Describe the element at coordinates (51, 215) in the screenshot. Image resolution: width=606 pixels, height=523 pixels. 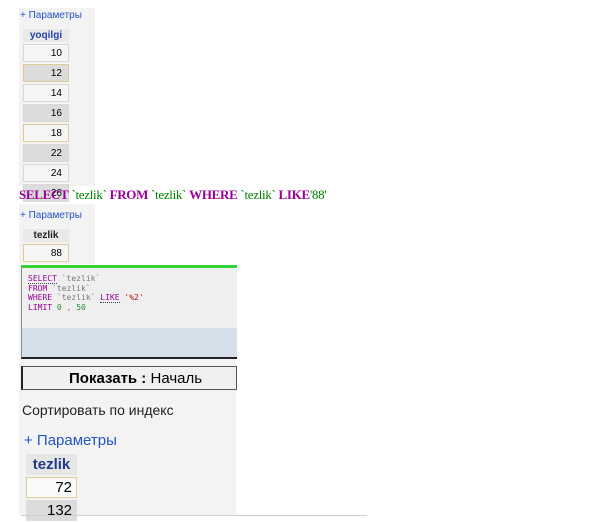
I see `params-toggle-link-2: + Параметры` at that location.